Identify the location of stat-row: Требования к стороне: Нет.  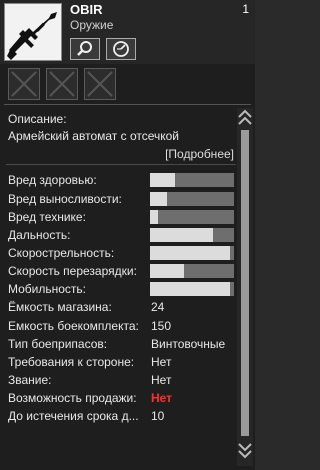
(121, 362).